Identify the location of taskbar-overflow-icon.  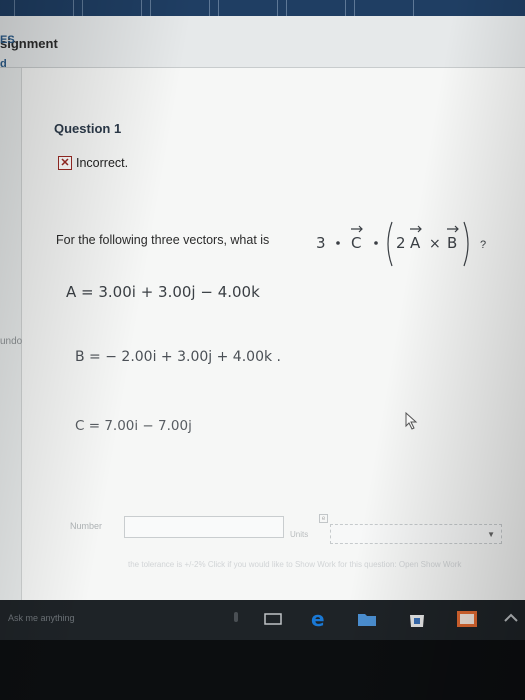
(511, 619).